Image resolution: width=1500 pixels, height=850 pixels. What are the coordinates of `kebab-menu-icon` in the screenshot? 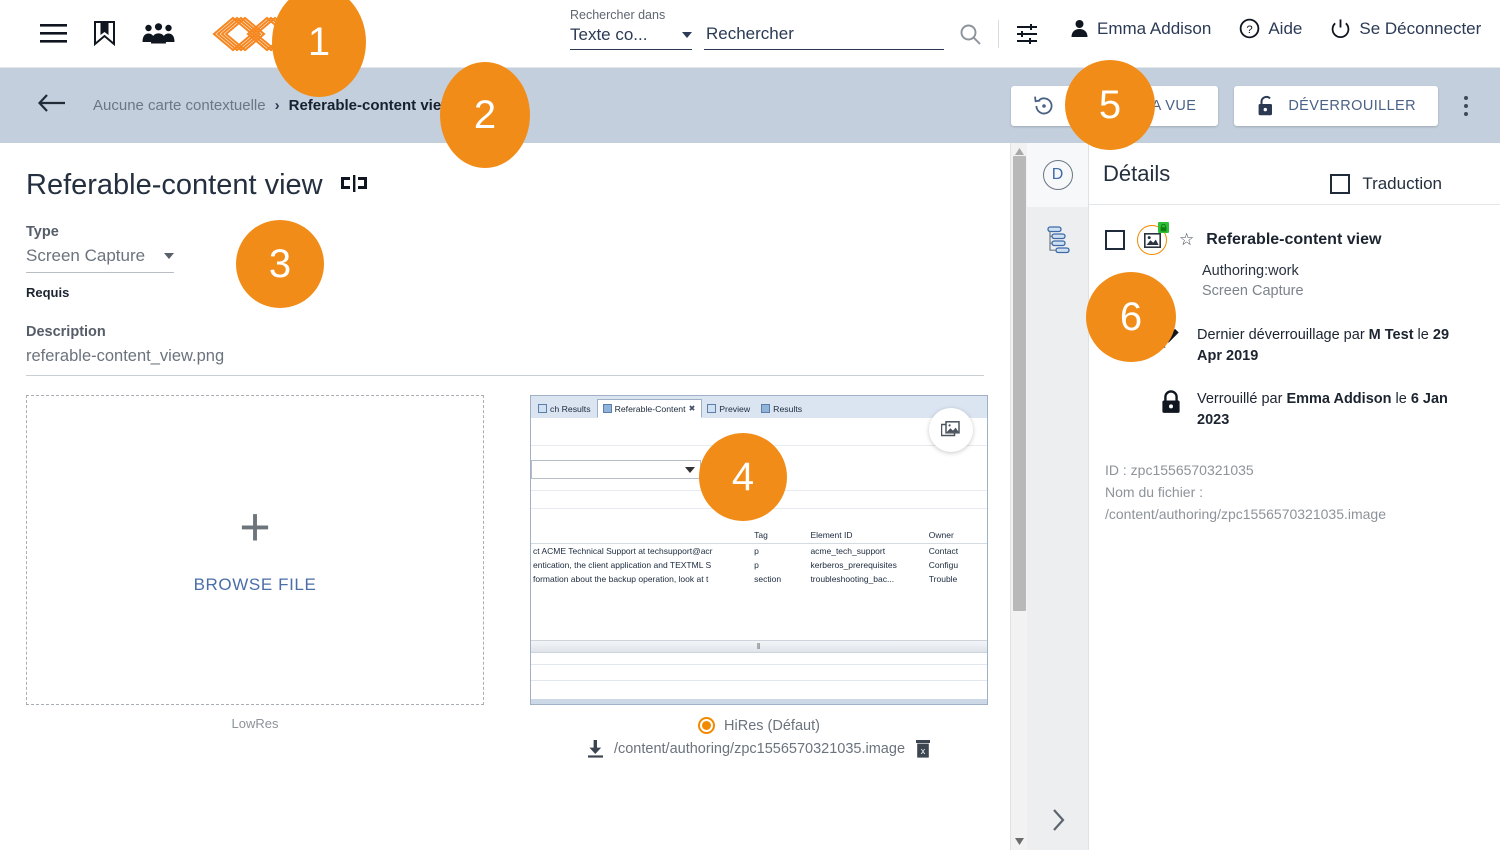 It's located at (1466, 106).